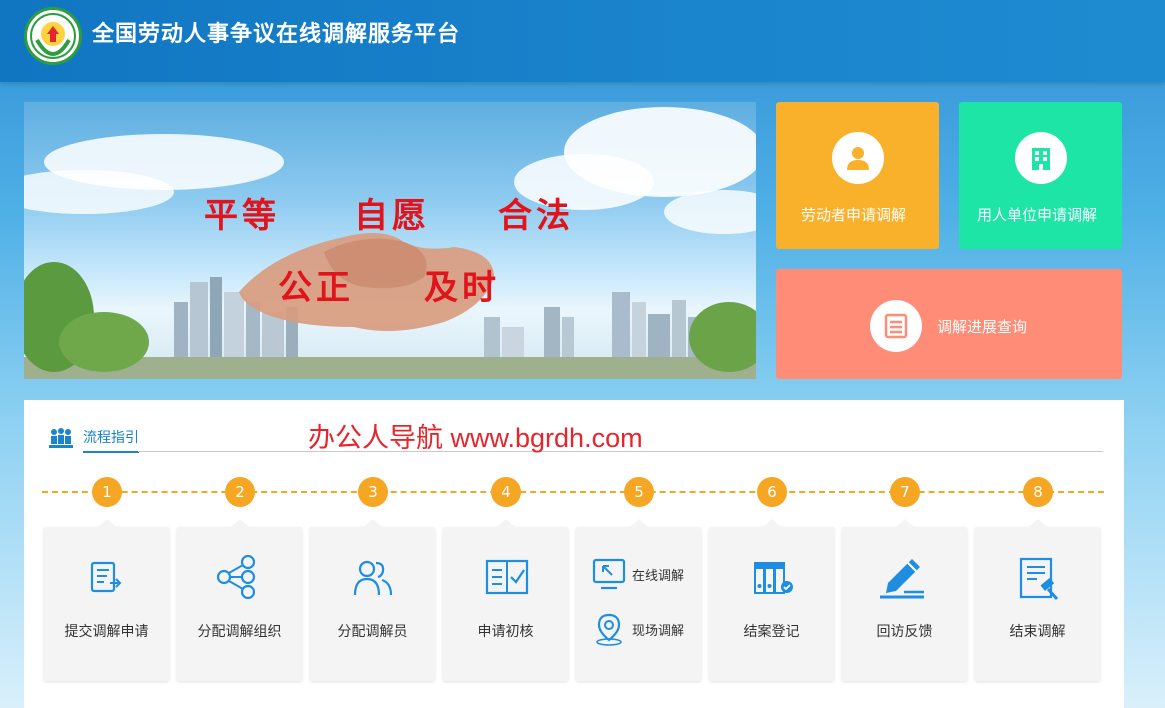  Describe the element at coordinates (106, 577) in the screenshot. I see `submit-form-icon` at that location.